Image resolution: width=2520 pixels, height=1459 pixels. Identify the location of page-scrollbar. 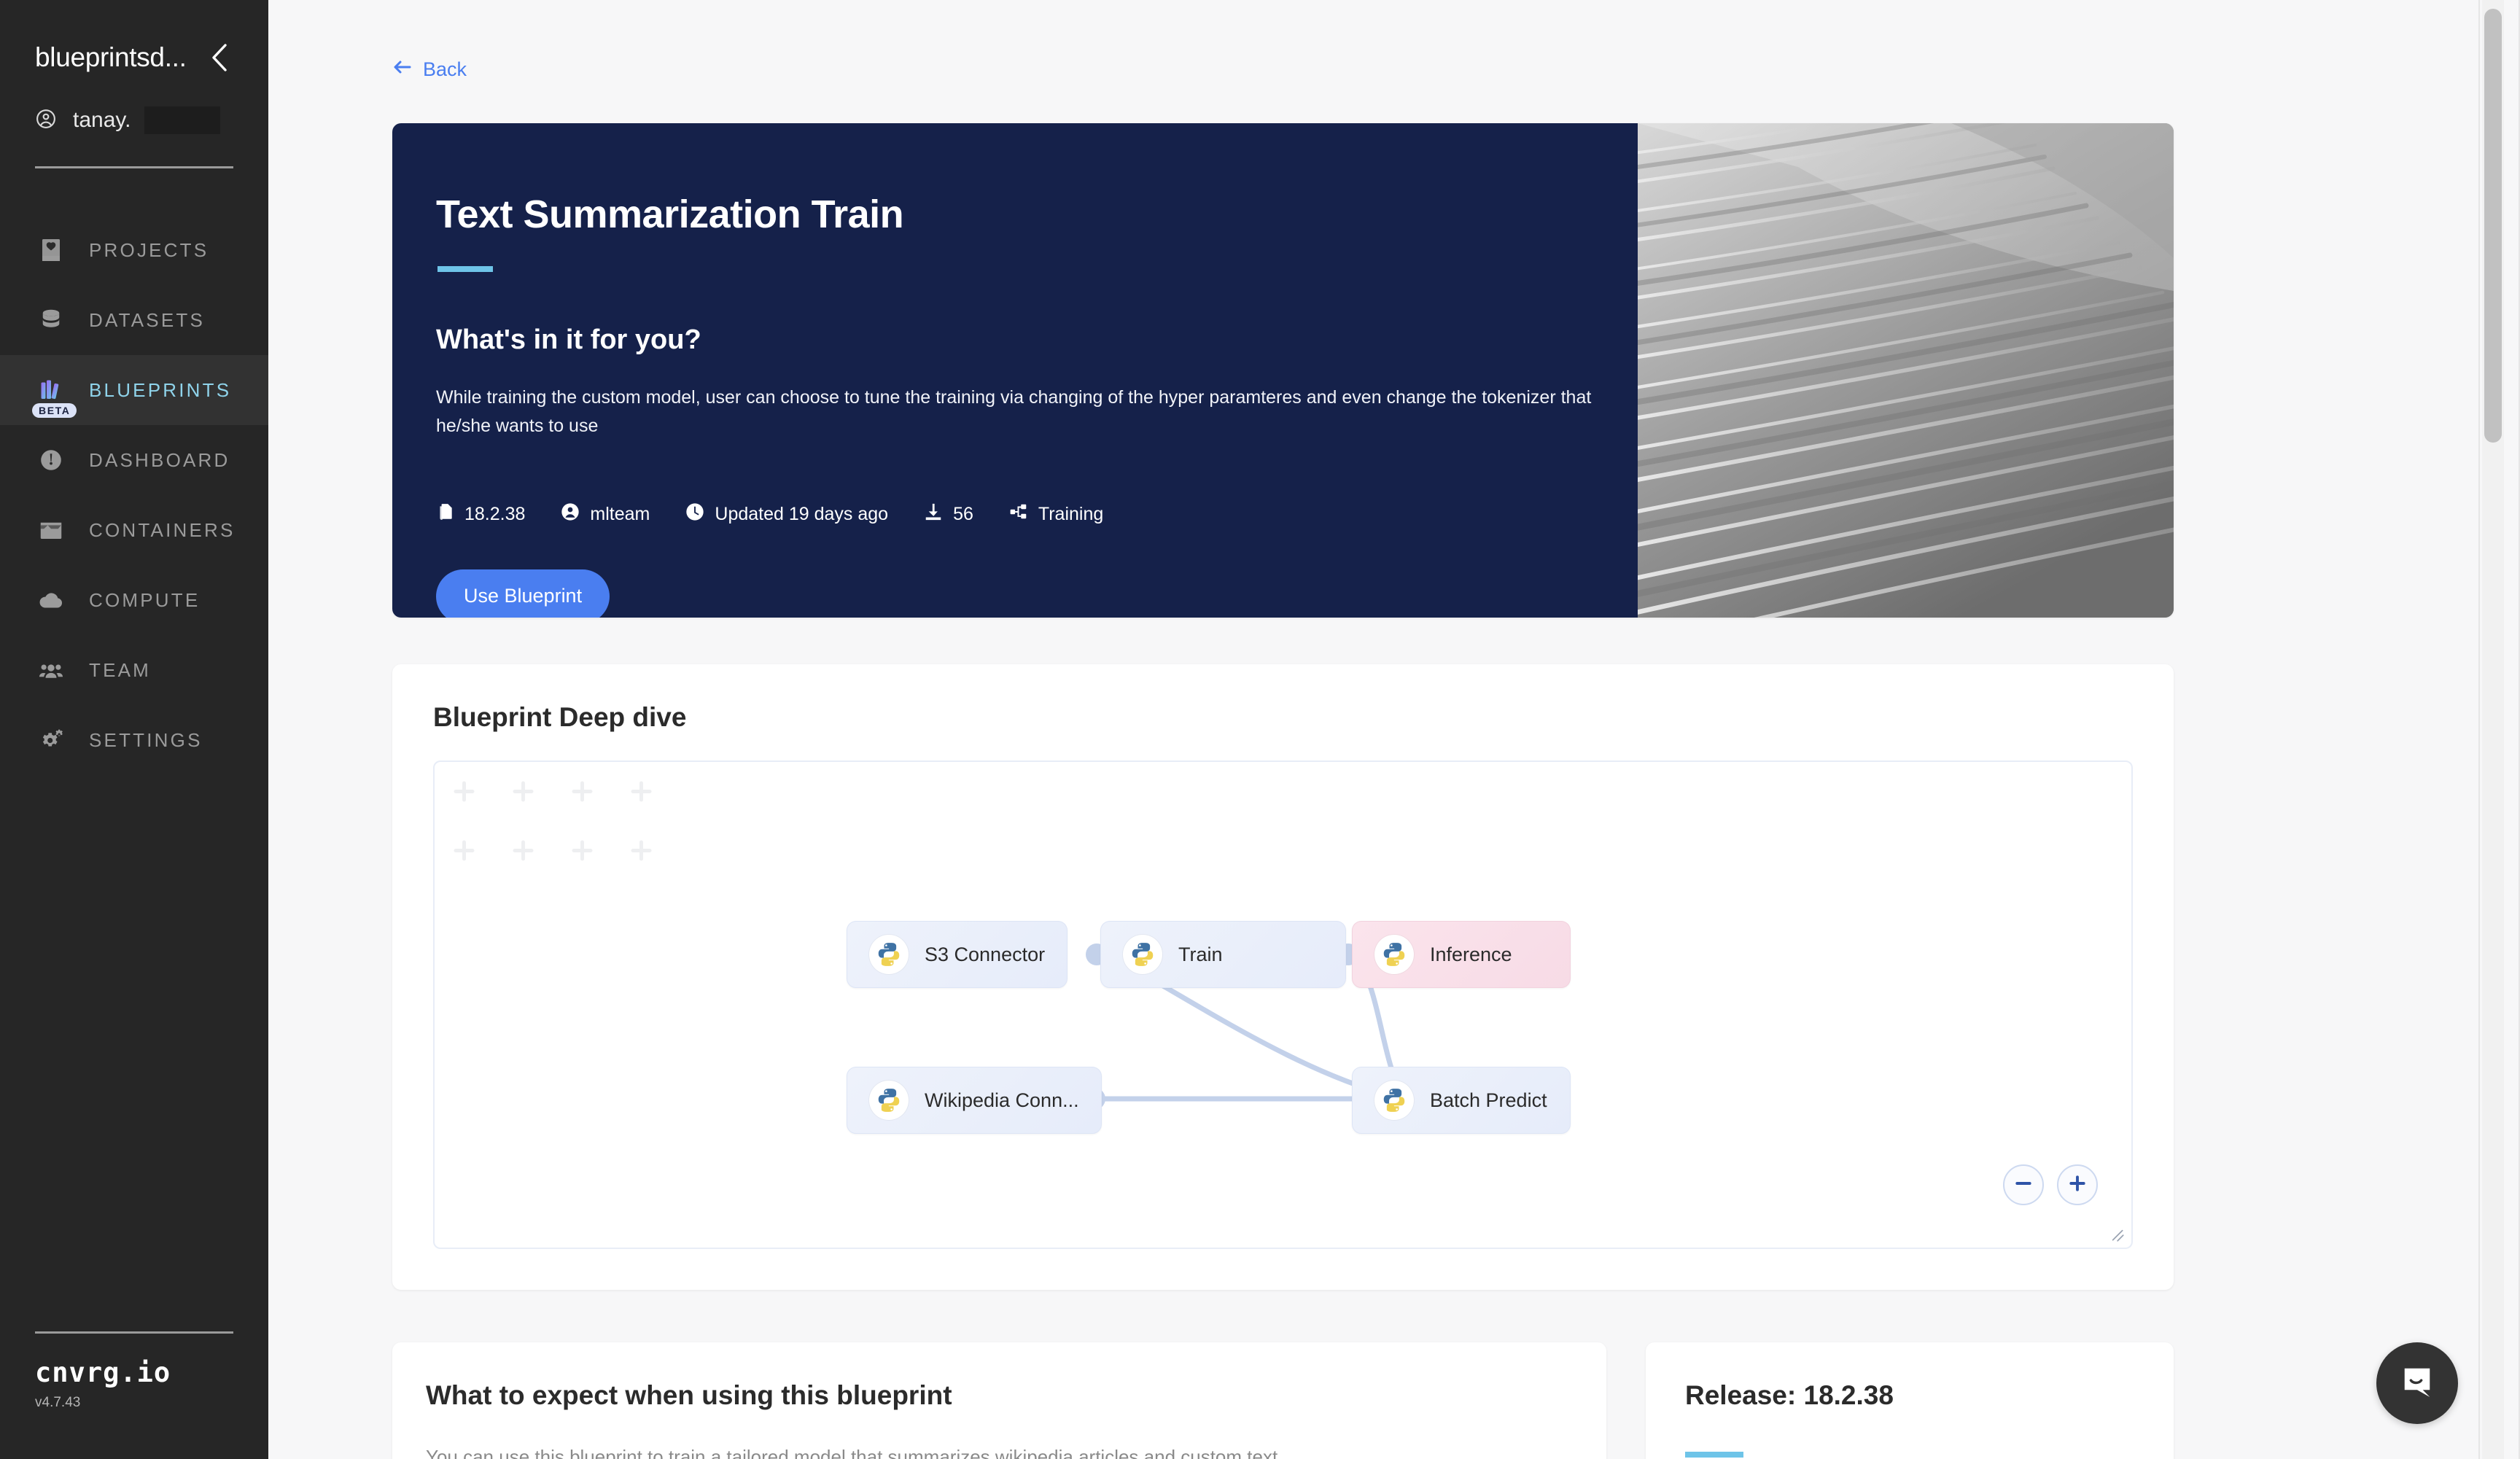
(2493, 729).